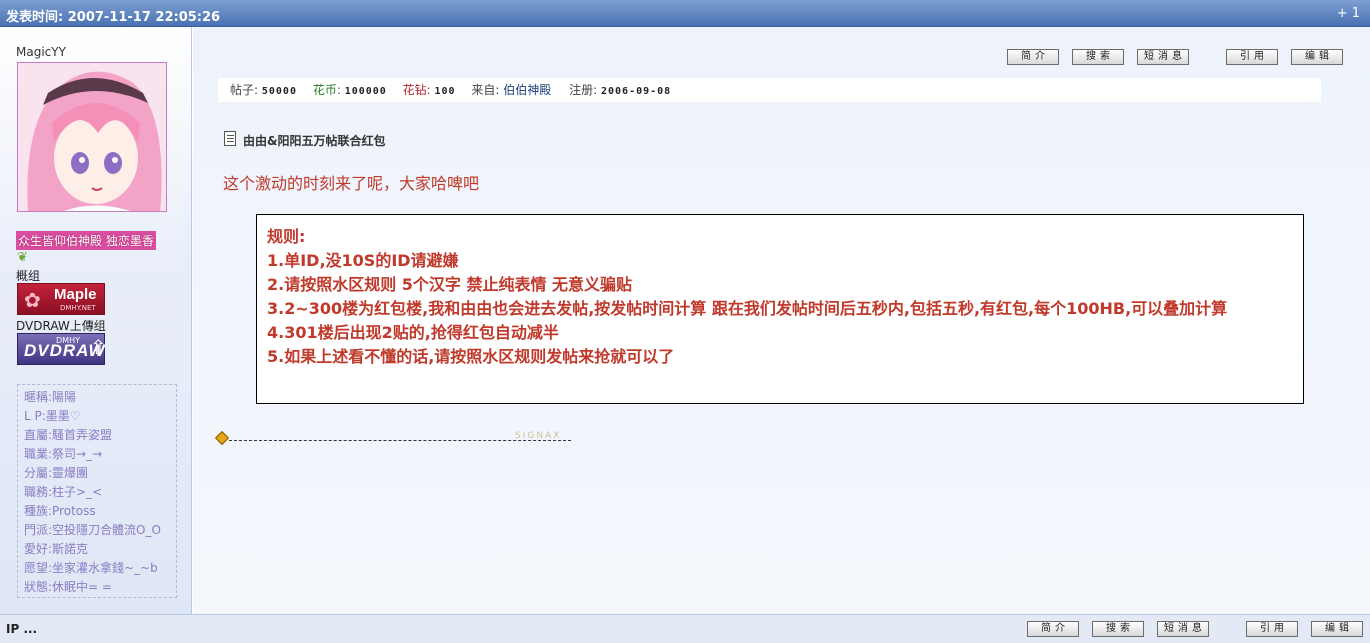 Image resolution: width=1370 pixels, height=643 pixels. Describe the element at coordinates (450, 284) in the screenshot. I see `rule-2: 2.请按照水区规则 5个汉字 禁止纯表情 无意义骗贴` at that location.